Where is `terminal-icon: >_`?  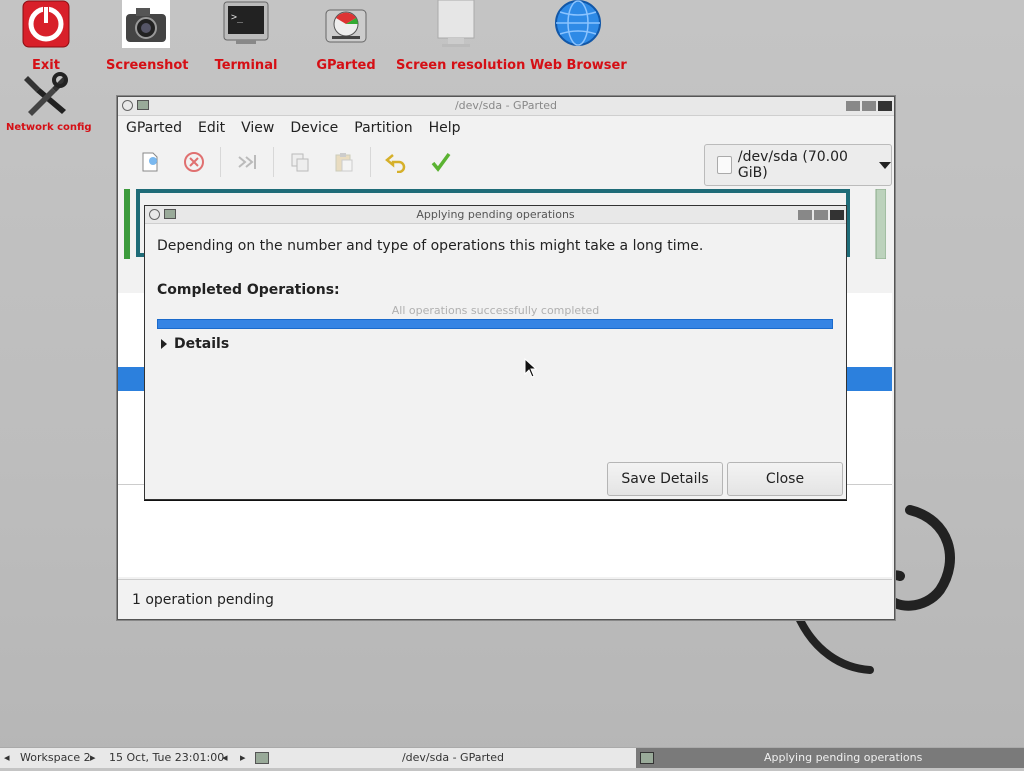
terminal-icon: >_ is located at coordinates (246, 26).